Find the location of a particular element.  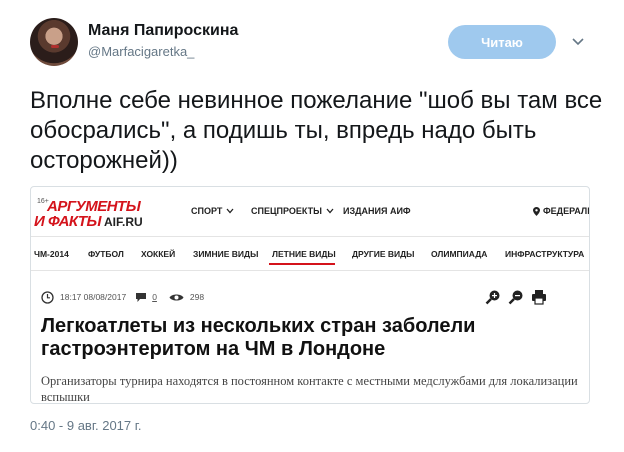

region-selector: ФЕДЕРАЛЬ is located at coordinates (561, 211).